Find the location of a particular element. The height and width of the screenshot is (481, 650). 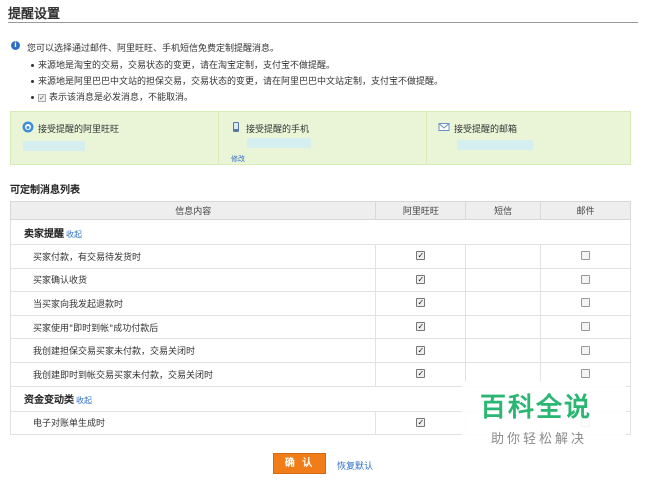

mail-icon is located at coordinates (444, 127).